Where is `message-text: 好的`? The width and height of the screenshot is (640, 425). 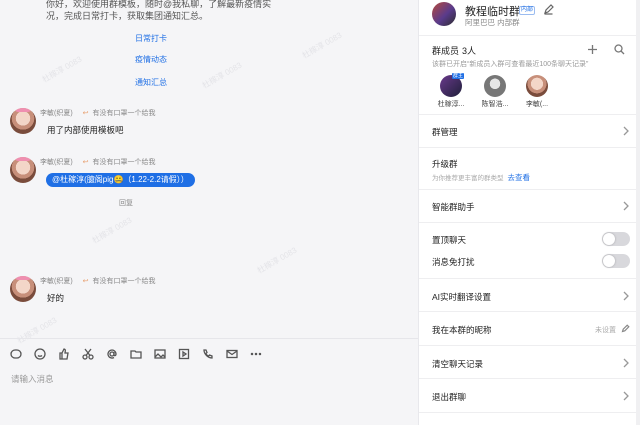
message-text: 好的 is located at coordinates (56, 298).